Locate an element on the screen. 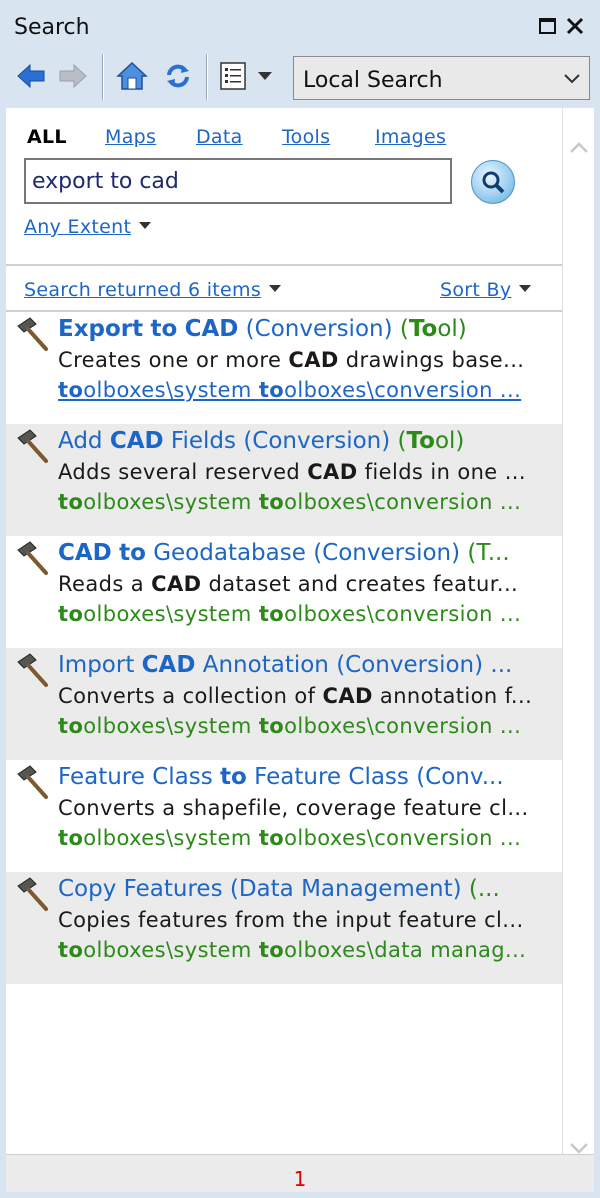 Image resolution: width=600 pixels, height=1198 pixels. results-count-label: Search returned 6 items is located at coordinates (143, 290).